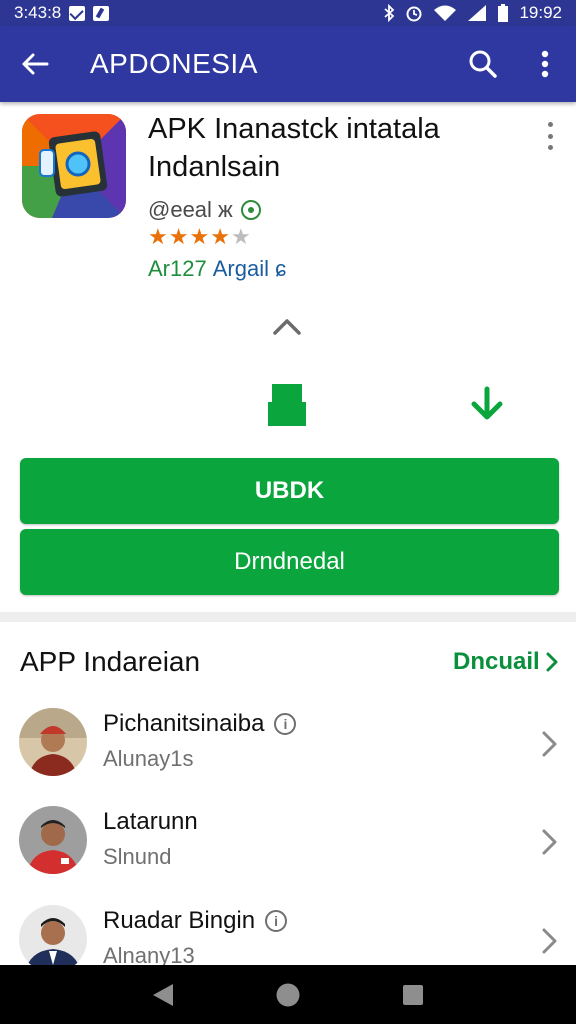 This screenshot has width=576, height=1024. I want to click on search-icon, so click(483, 64).